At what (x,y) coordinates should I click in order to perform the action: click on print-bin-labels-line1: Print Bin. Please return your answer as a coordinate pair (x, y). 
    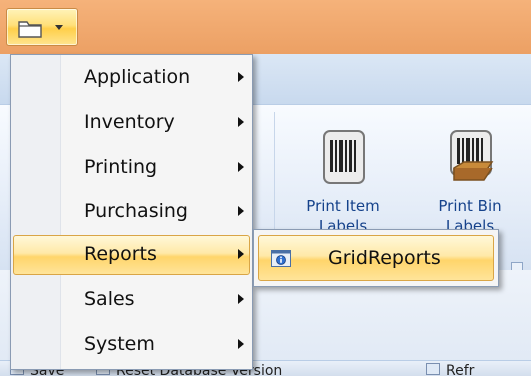
    Looking at the image, I should click on (470, 206).